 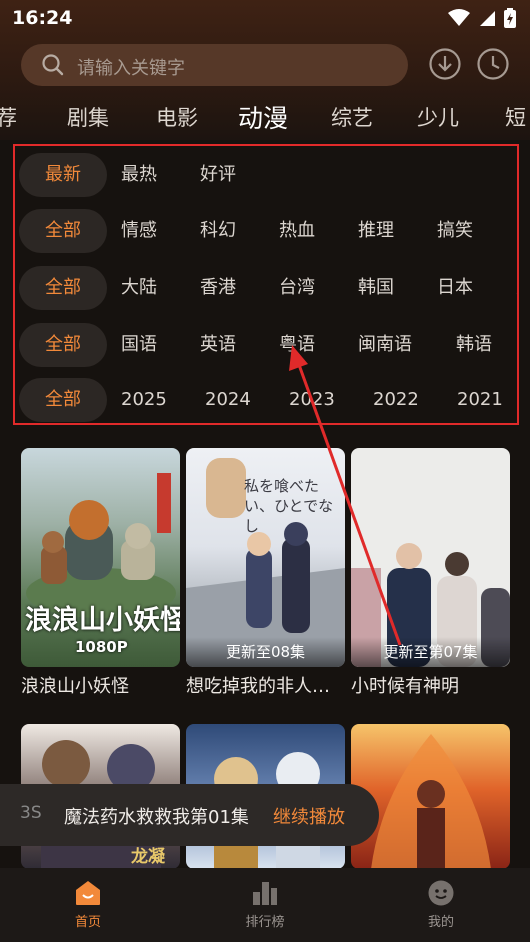 What do you see at coordinates (445, 64) in the screenshot?
I see `download-icon` at bounding box center [445, 64].